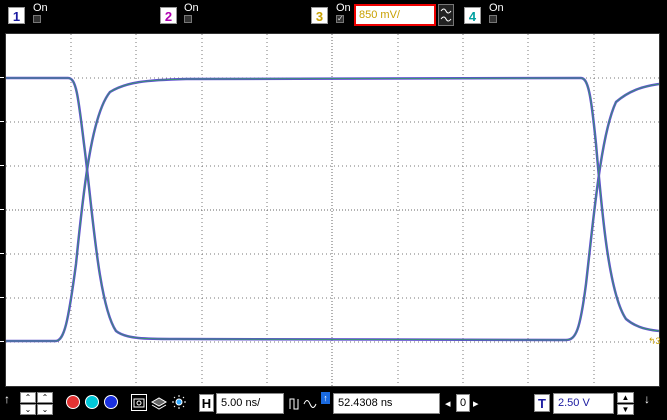 The height and width of the screenshot is (420, 667). Describe the element at coordinates (295, 403) in the screenshot. I see `timebase-wave-icon` at that location.